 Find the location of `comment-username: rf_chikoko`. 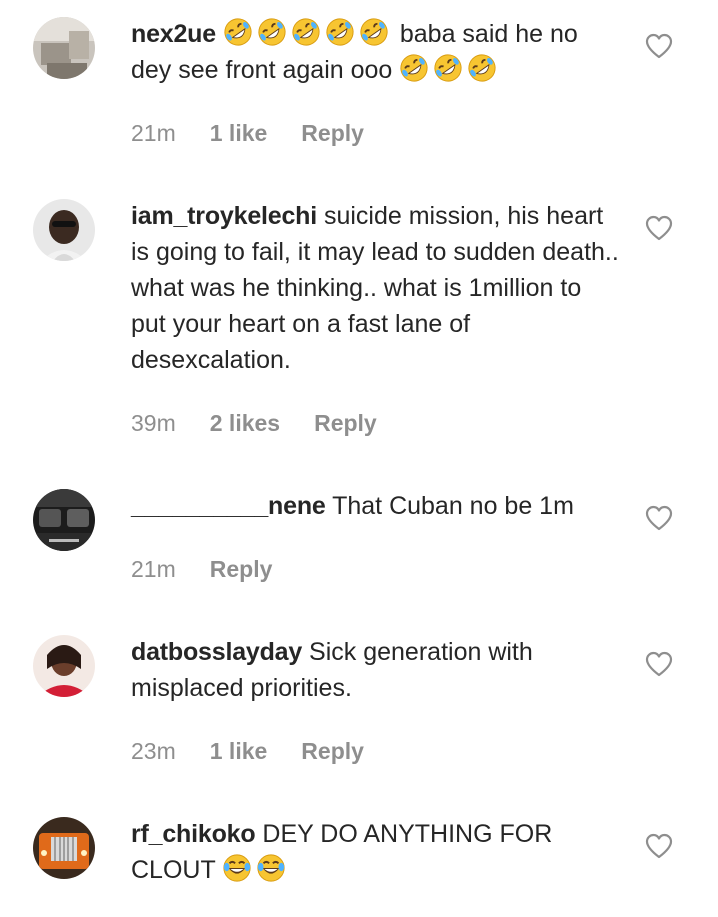

comment-username: rf_chikoko is located at coordinates (193, 834).